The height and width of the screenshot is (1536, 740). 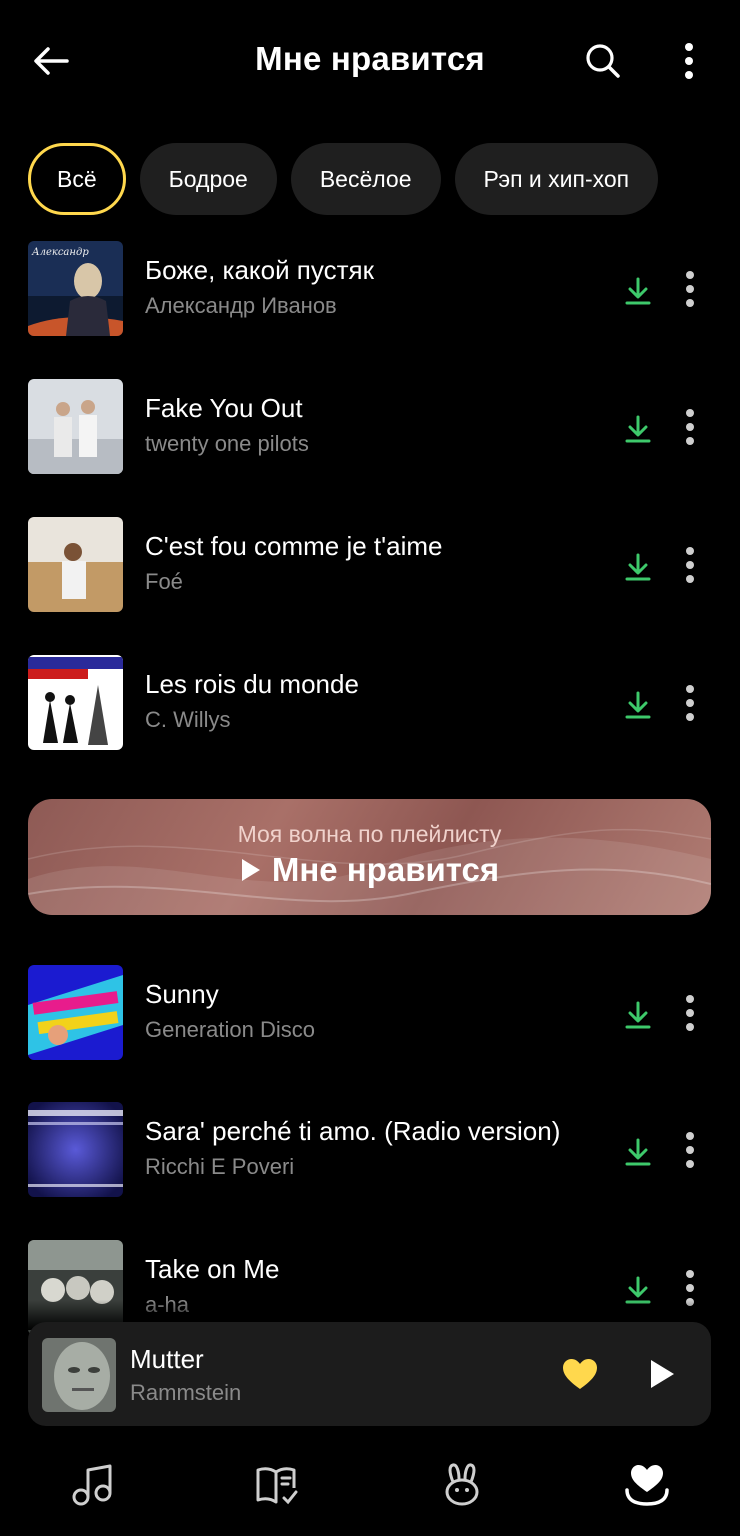 I want to click on filter-chip-all: Всё, so click(x=77, y=179).